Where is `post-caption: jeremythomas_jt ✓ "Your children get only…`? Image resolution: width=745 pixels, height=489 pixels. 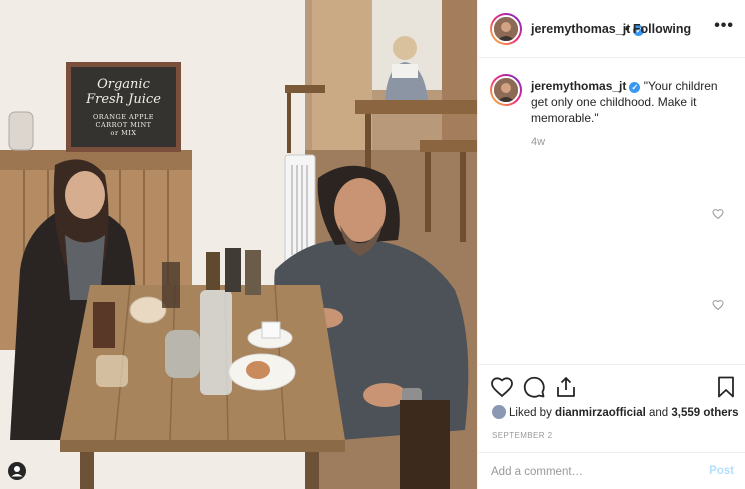
post-caption: jeremythomas_jt ✓ "Your children get only… is located at coordinates (631, 102).